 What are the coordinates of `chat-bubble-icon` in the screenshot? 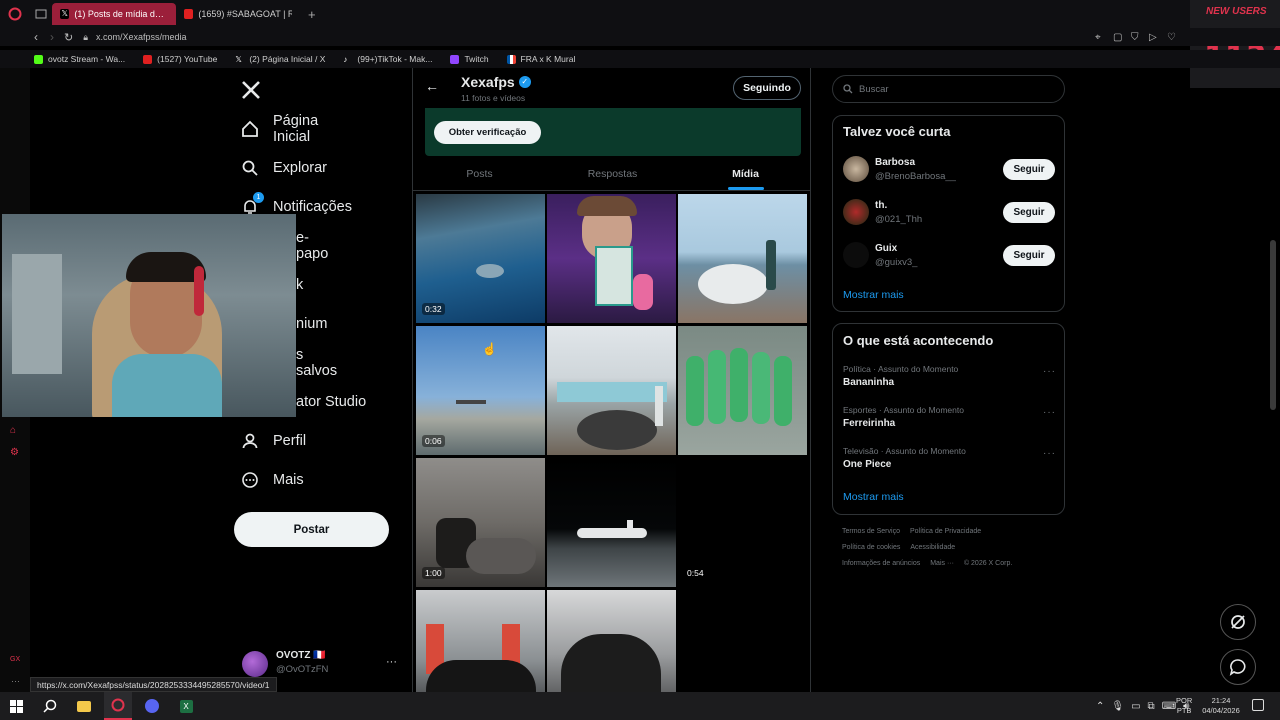 It's located at (1237, 667).